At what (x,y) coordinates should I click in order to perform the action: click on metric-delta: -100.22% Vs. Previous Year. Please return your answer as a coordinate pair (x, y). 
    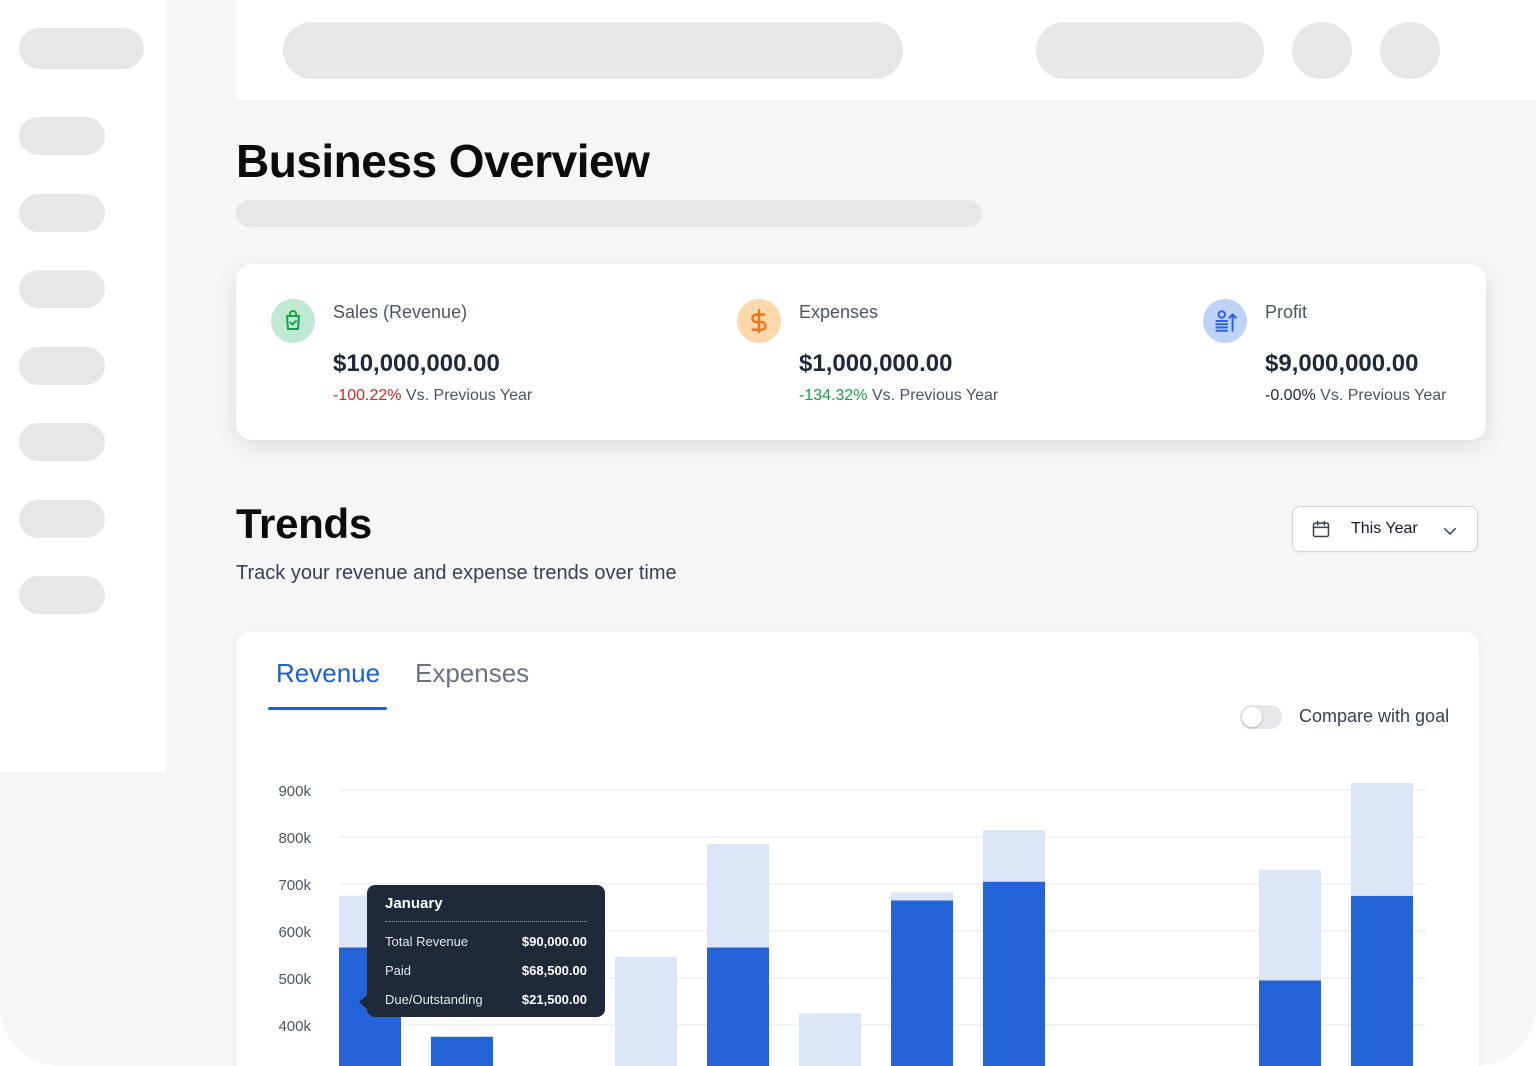
    Looking at the image, I should click on (432, 396).